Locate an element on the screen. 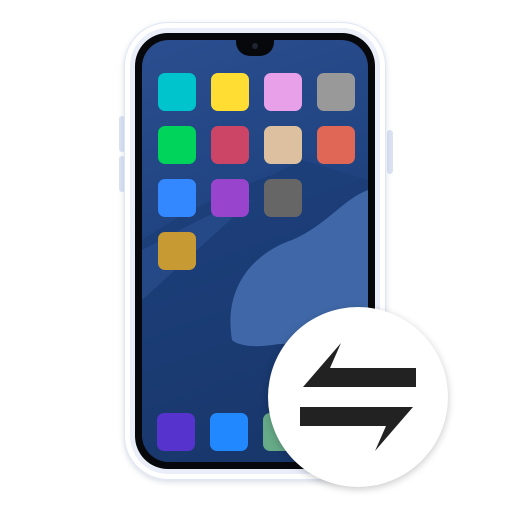  app-8-icon is located at coordinates (336, 145).